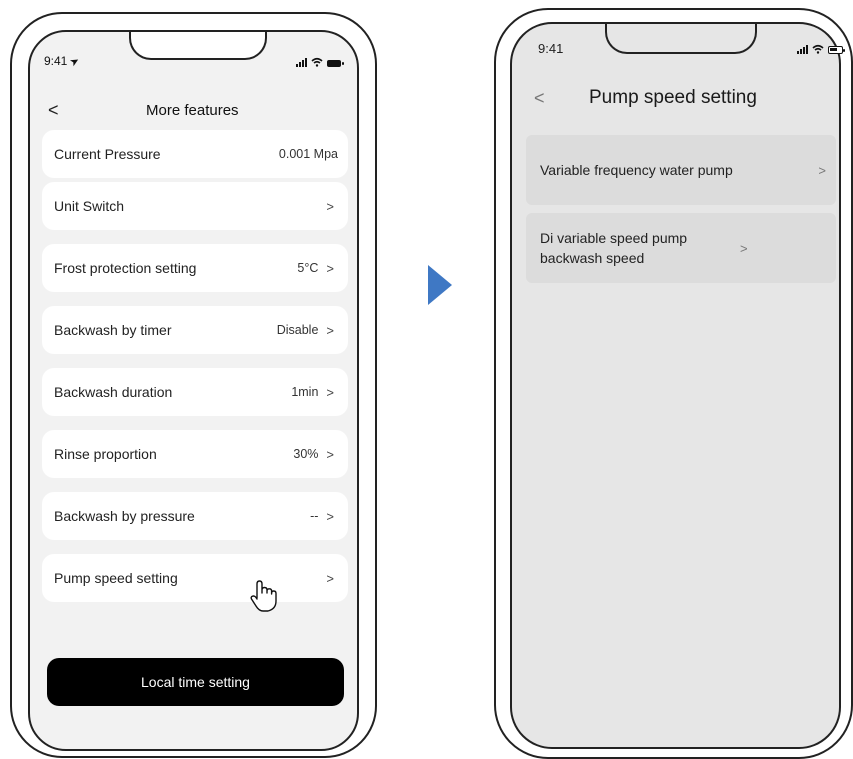  Describe the element at coordinates (192, 110) in the screenshot. I see `page-title: More features` at that location.